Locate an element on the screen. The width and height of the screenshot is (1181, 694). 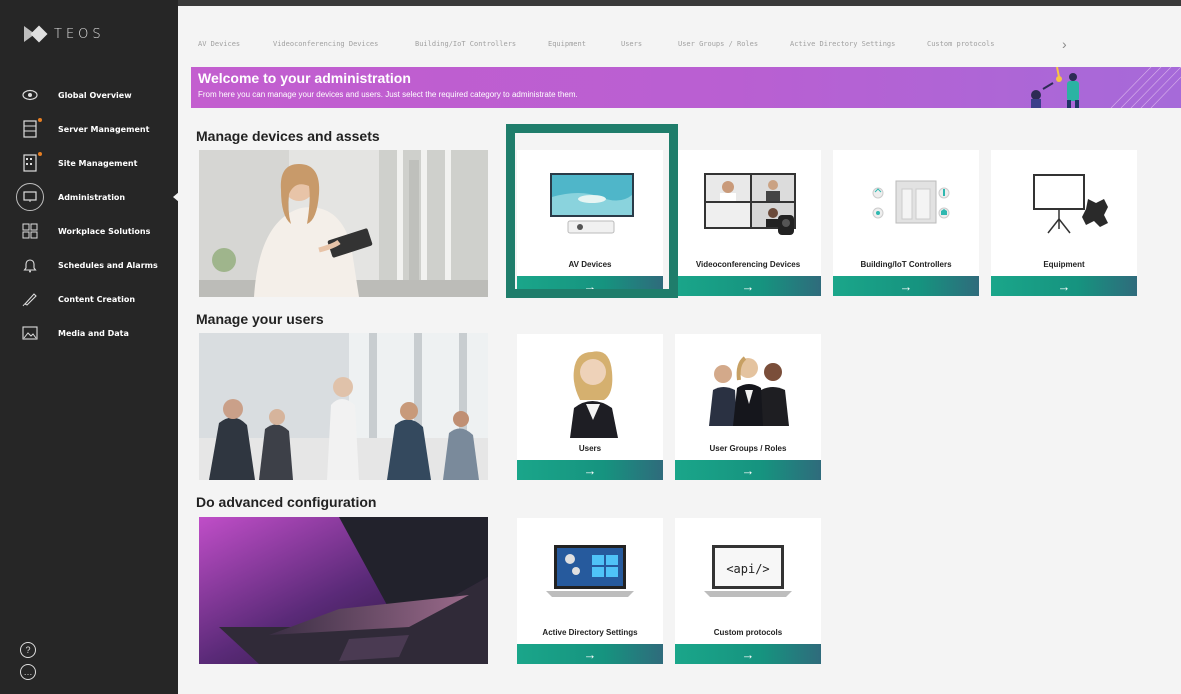
custom-protocols-image: <api/> is located at coordinates (748, 570).